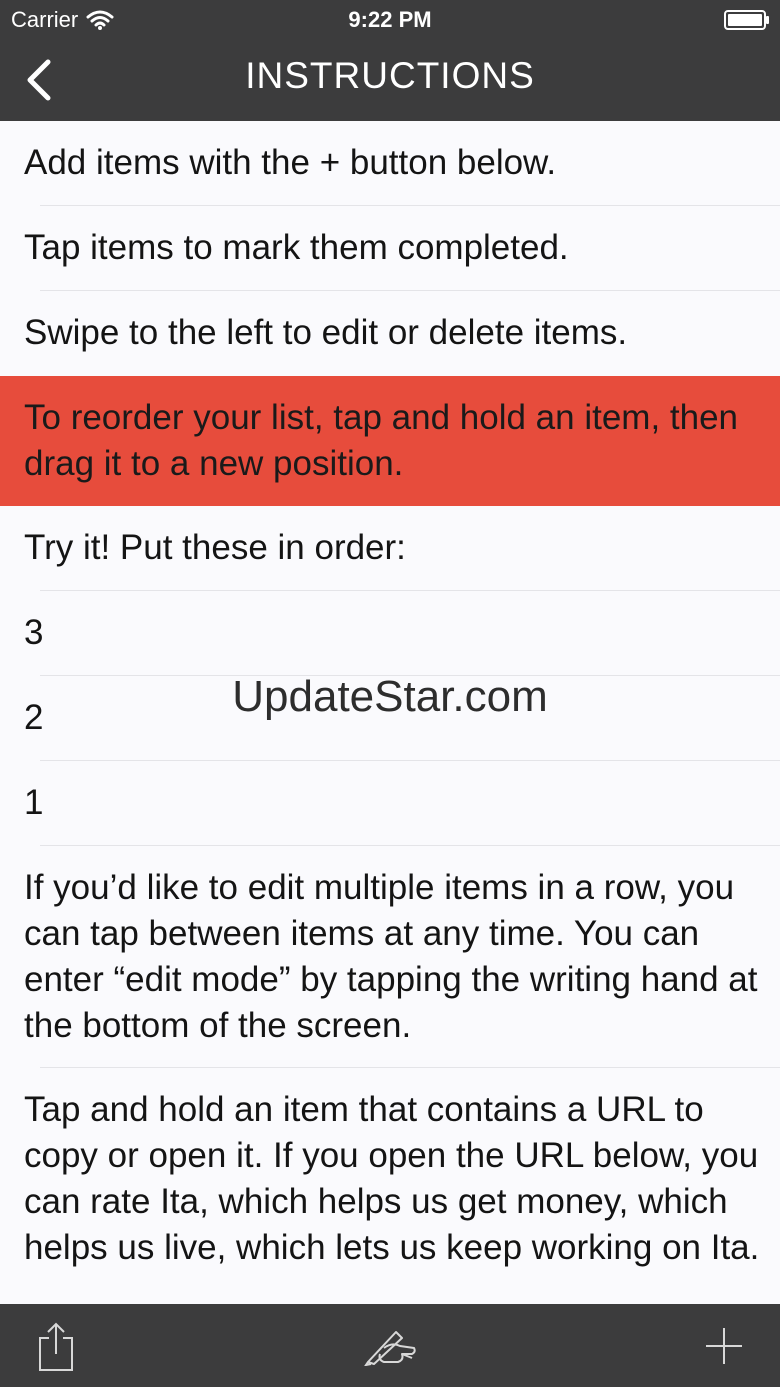 The image size is (780, 1387). I want to click on page-title: INSTRUCTIONS, so click(390, 75).